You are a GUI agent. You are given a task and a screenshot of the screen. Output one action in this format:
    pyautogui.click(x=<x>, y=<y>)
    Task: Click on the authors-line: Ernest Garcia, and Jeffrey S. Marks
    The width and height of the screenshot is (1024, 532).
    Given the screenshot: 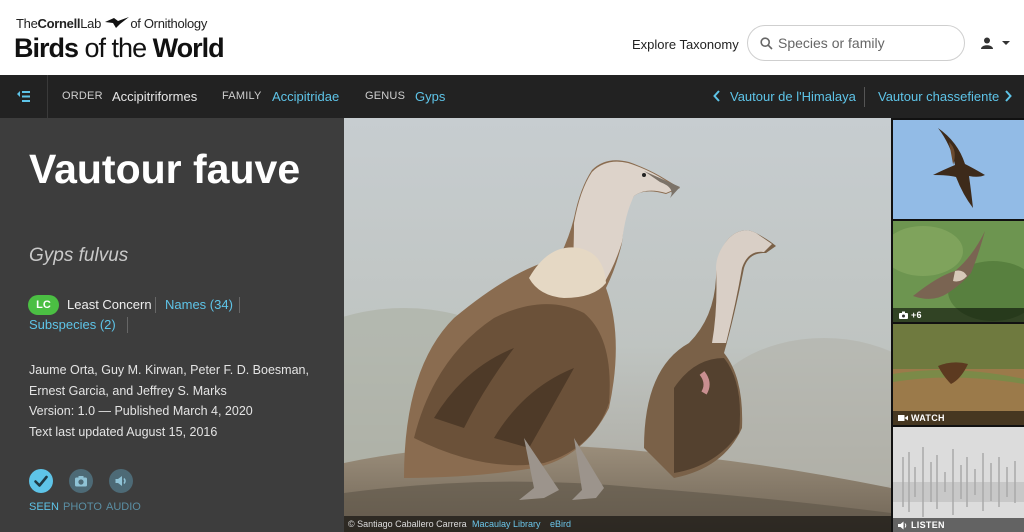 What is the action you would take?
    pyautogui.click(x=128, y=390)
    